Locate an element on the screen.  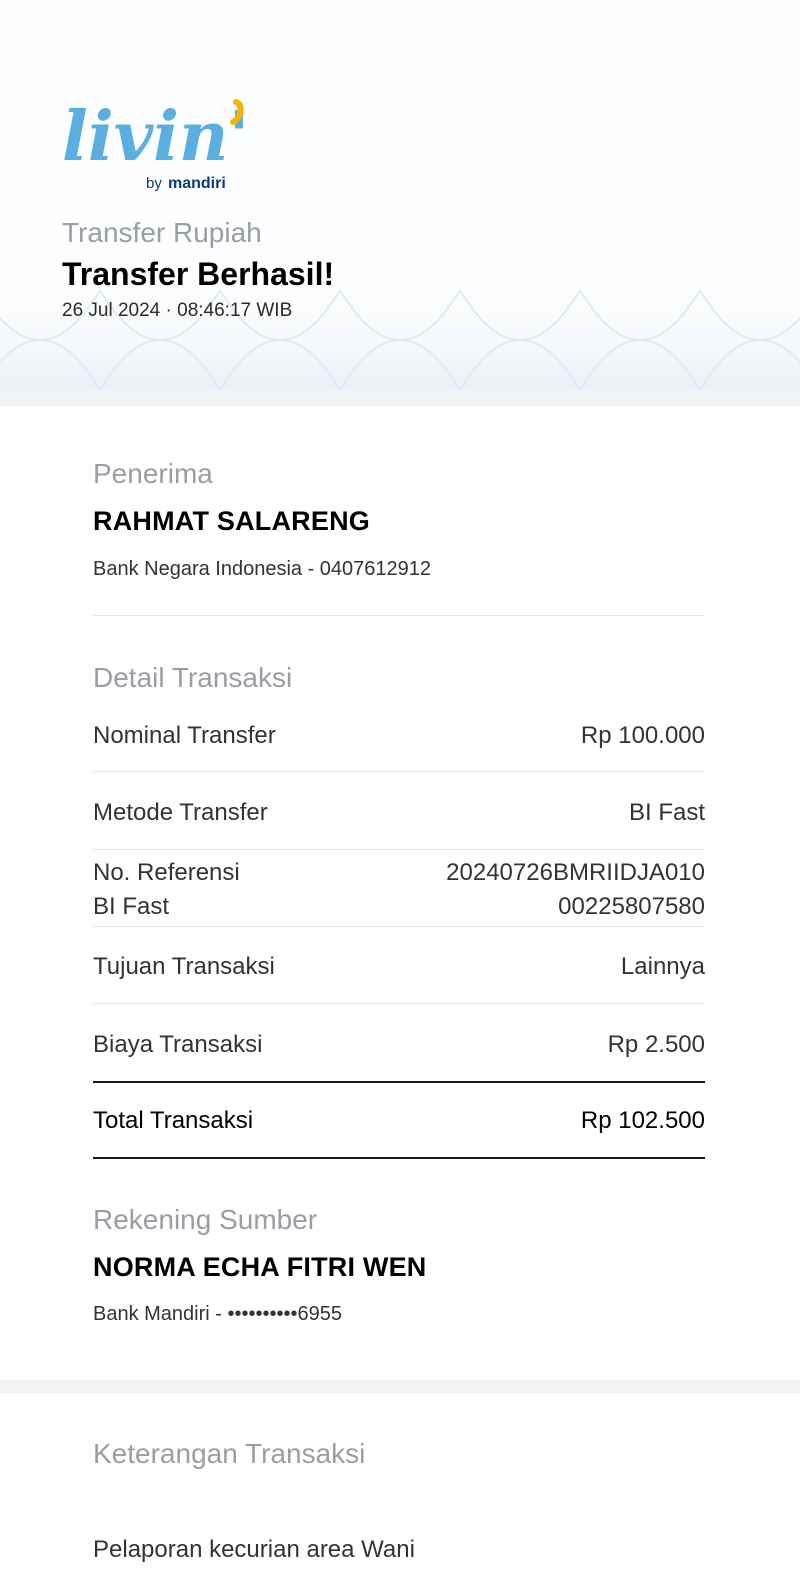
total-transaction-label: Total Transaksi is located at coordinates (173, 1120).